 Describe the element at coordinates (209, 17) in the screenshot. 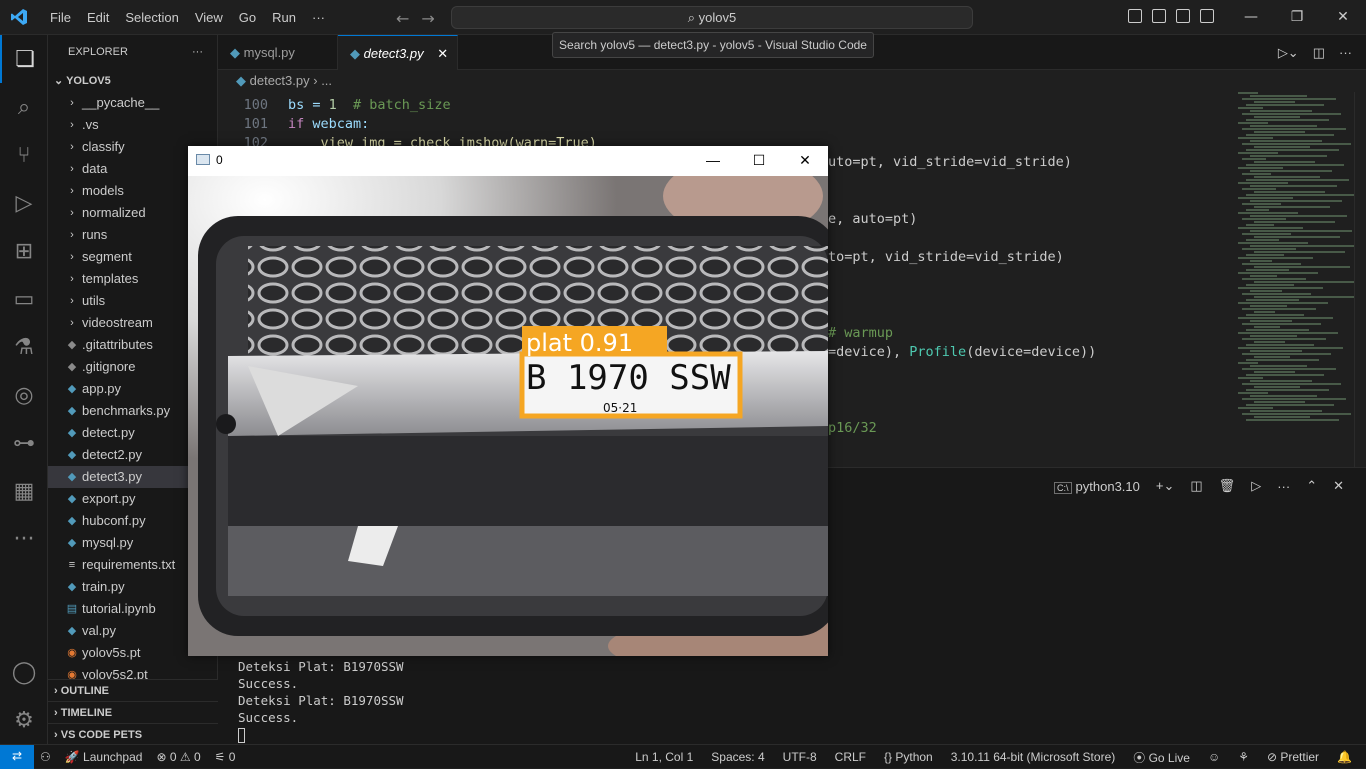

I see `menu-view: View` at that location.